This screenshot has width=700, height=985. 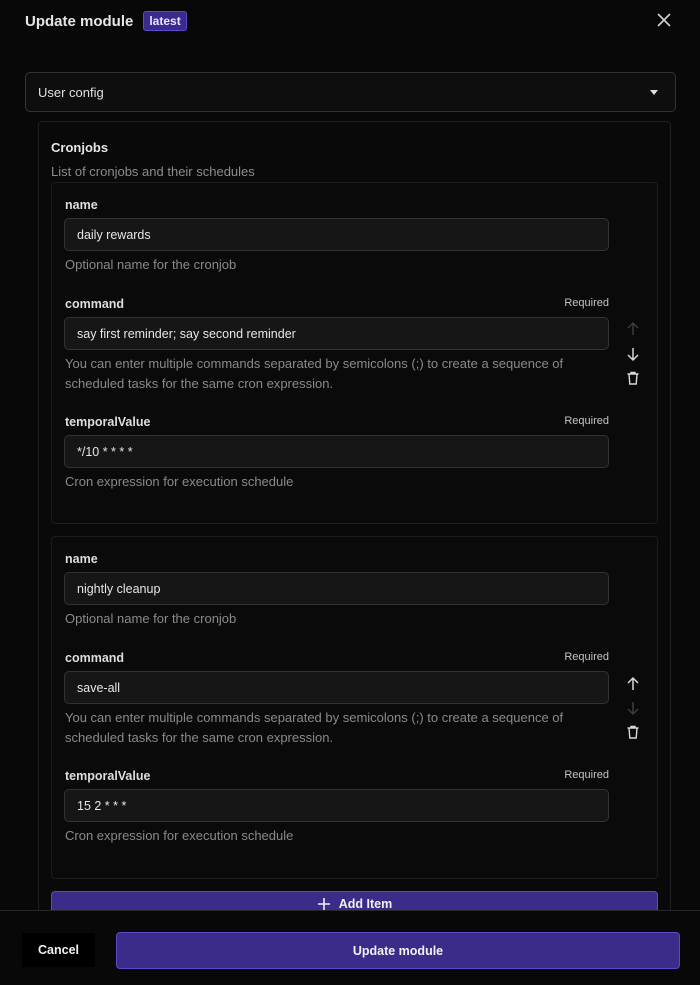 What do you see at coordinates (654, 92) in the screenshot?
I see `chevron-down-icon` at bounding box center [654, 92].